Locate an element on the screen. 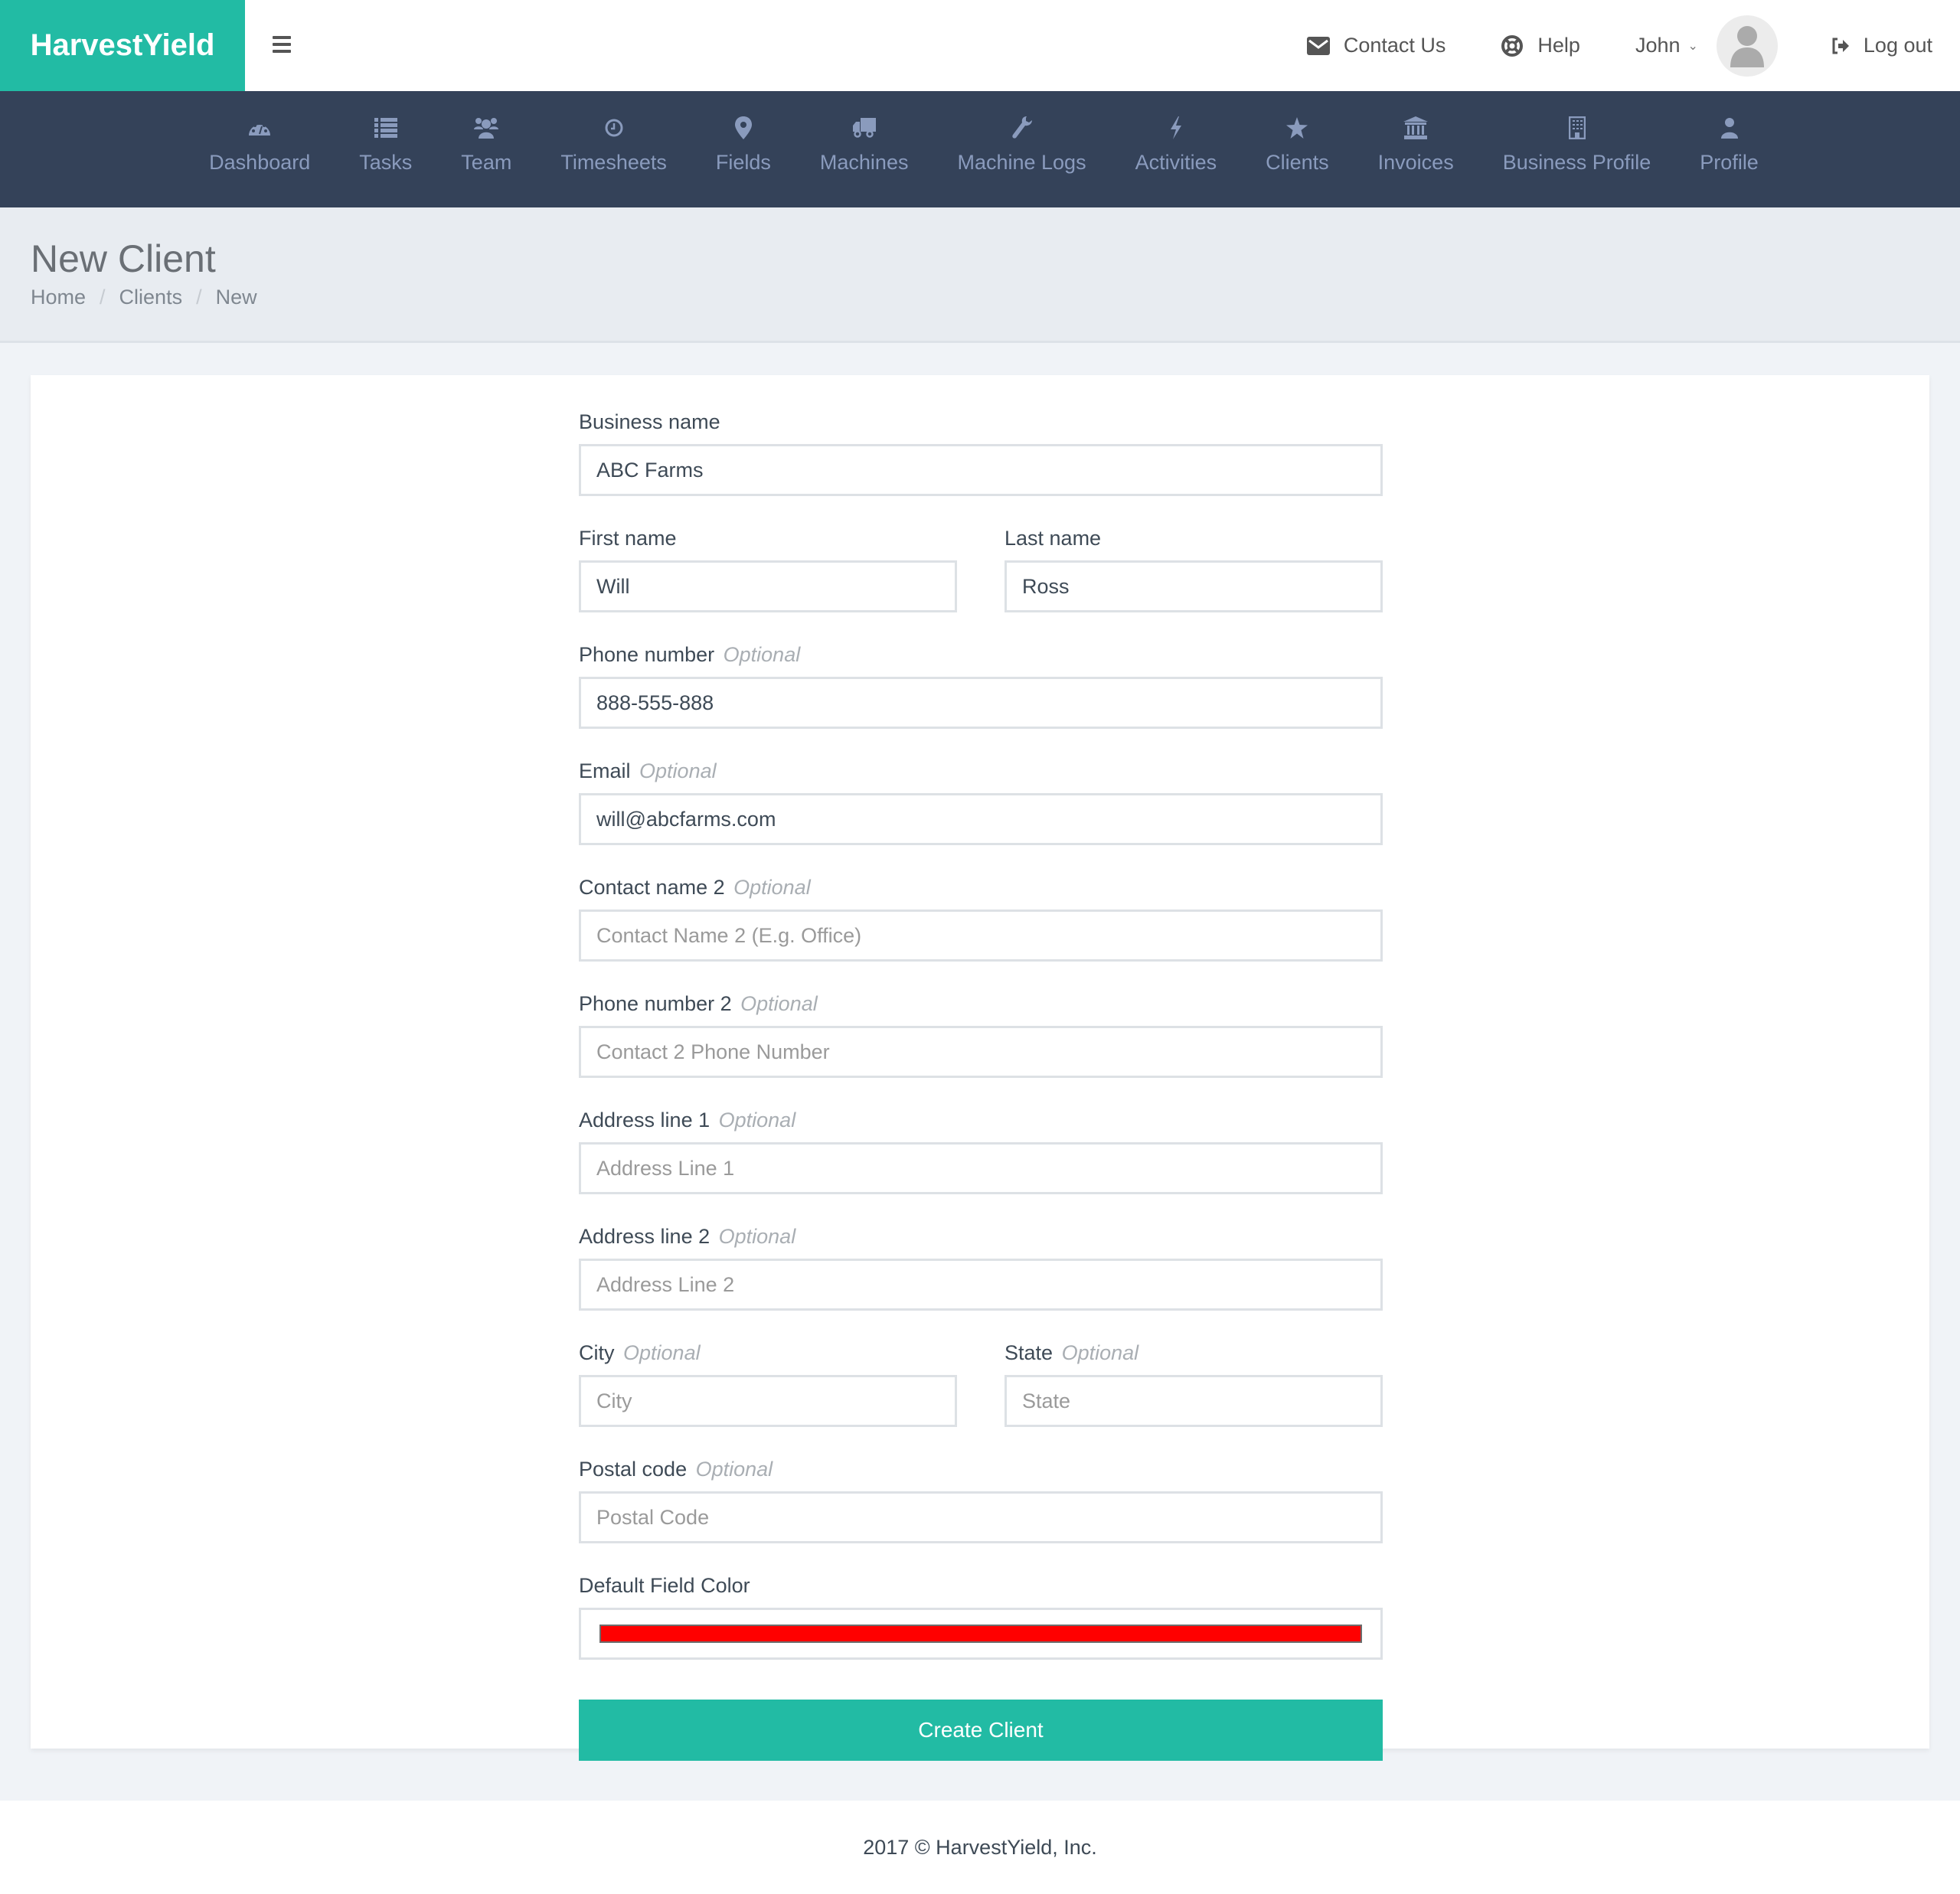 The height and width of the screenshot is (1894, 1960). email-input is located at coordinates (981, 819).